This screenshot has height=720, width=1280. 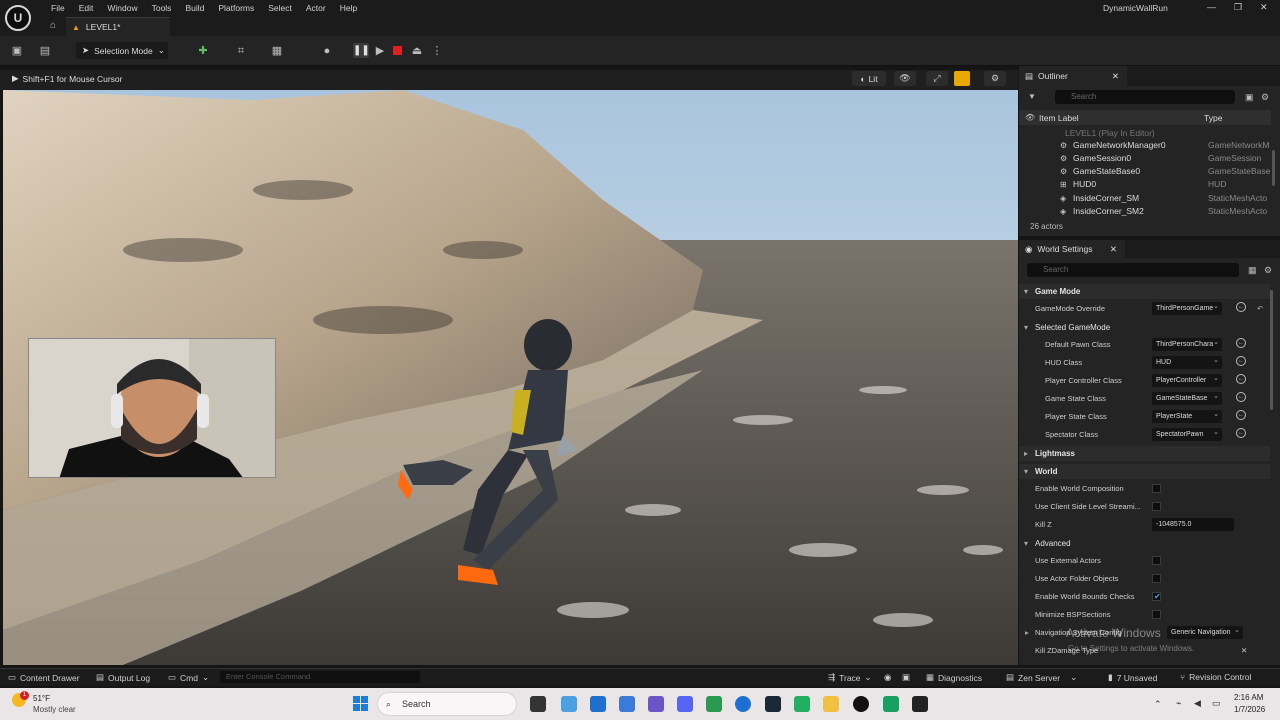 I want to click on zen-server-dropdown: ▤ Zen Server ⌄, so click(x=1041, y=677).